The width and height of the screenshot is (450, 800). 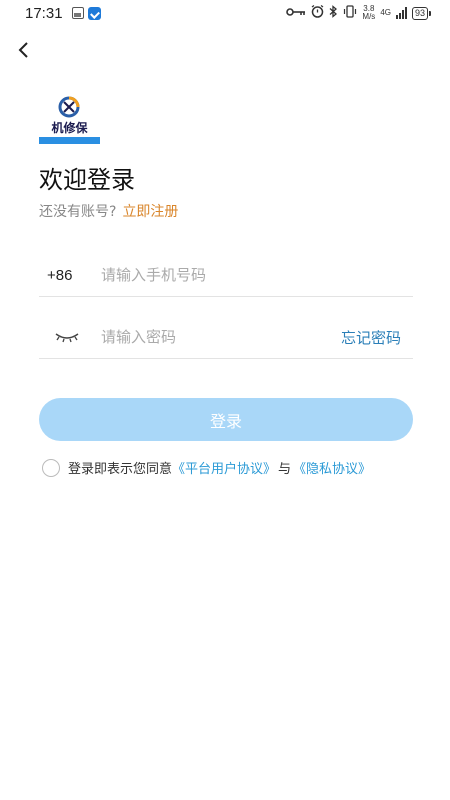 I want to click on no-account-text: 还没有账号?, so click(x=78, y=212).